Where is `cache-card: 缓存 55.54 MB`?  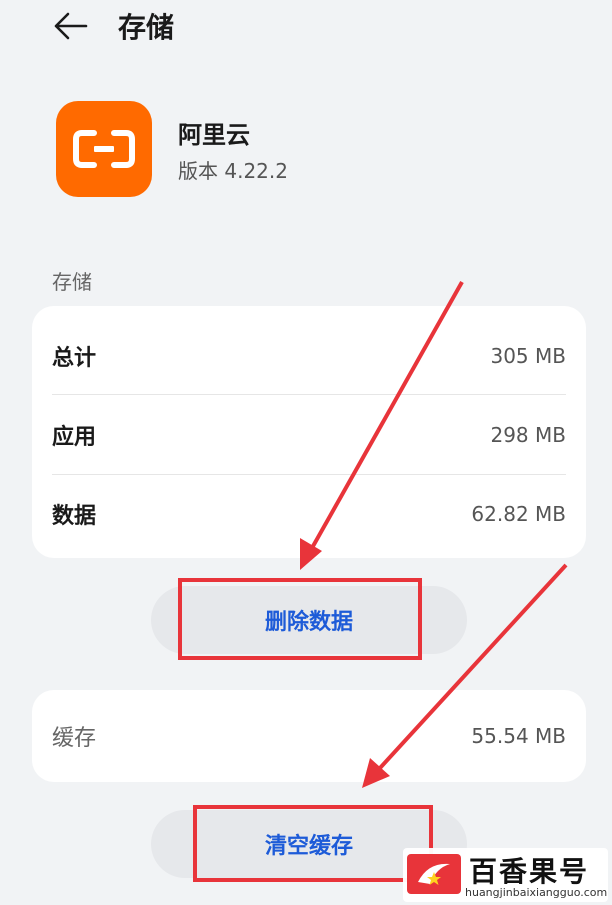
cache-card: 缓存 55.54 MB is located at coordinates (309, 736).